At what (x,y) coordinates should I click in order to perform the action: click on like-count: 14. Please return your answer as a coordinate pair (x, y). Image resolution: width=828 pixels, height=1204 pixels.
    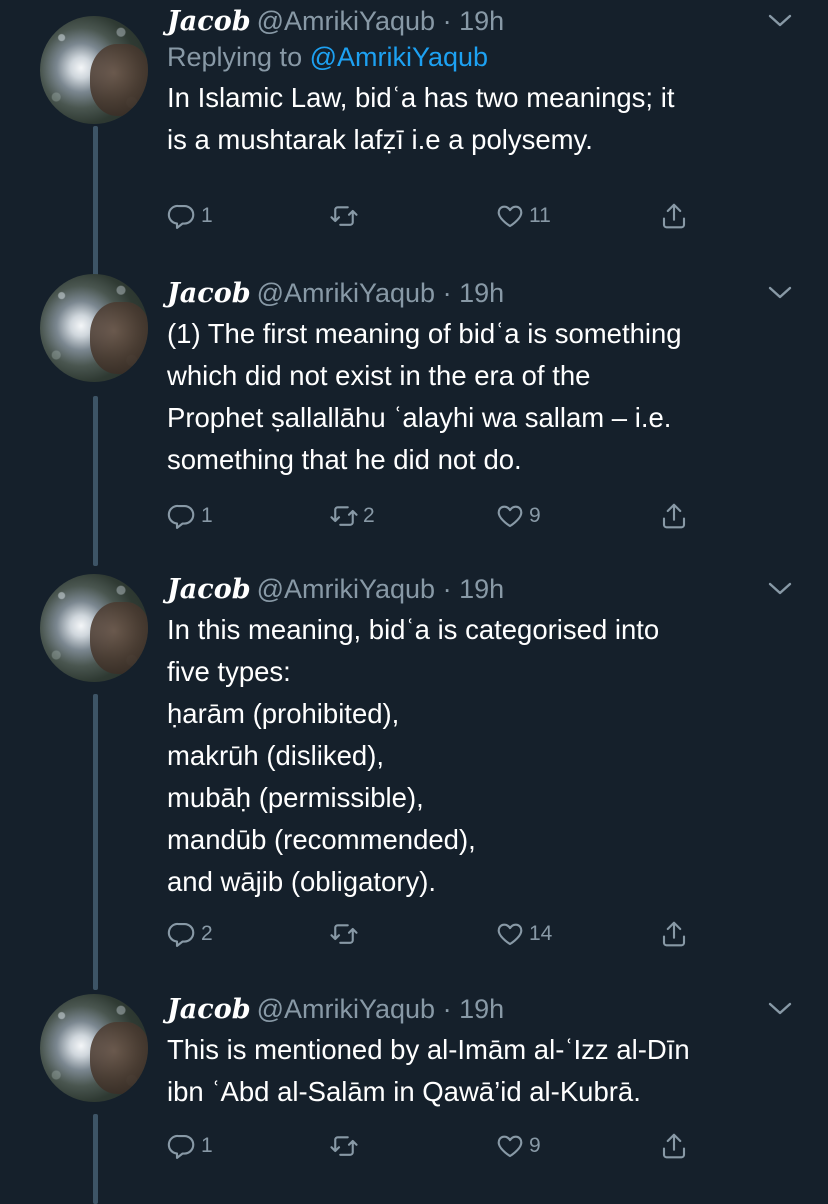
    Looking at the image, I should click on (541, 933).